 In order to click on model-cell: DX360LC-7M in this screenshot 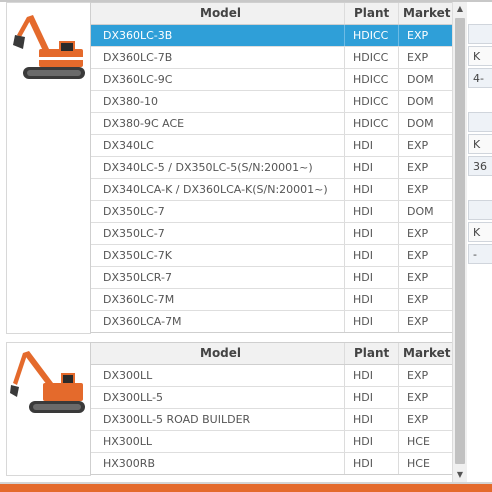, I will do `click(139, 299)`.